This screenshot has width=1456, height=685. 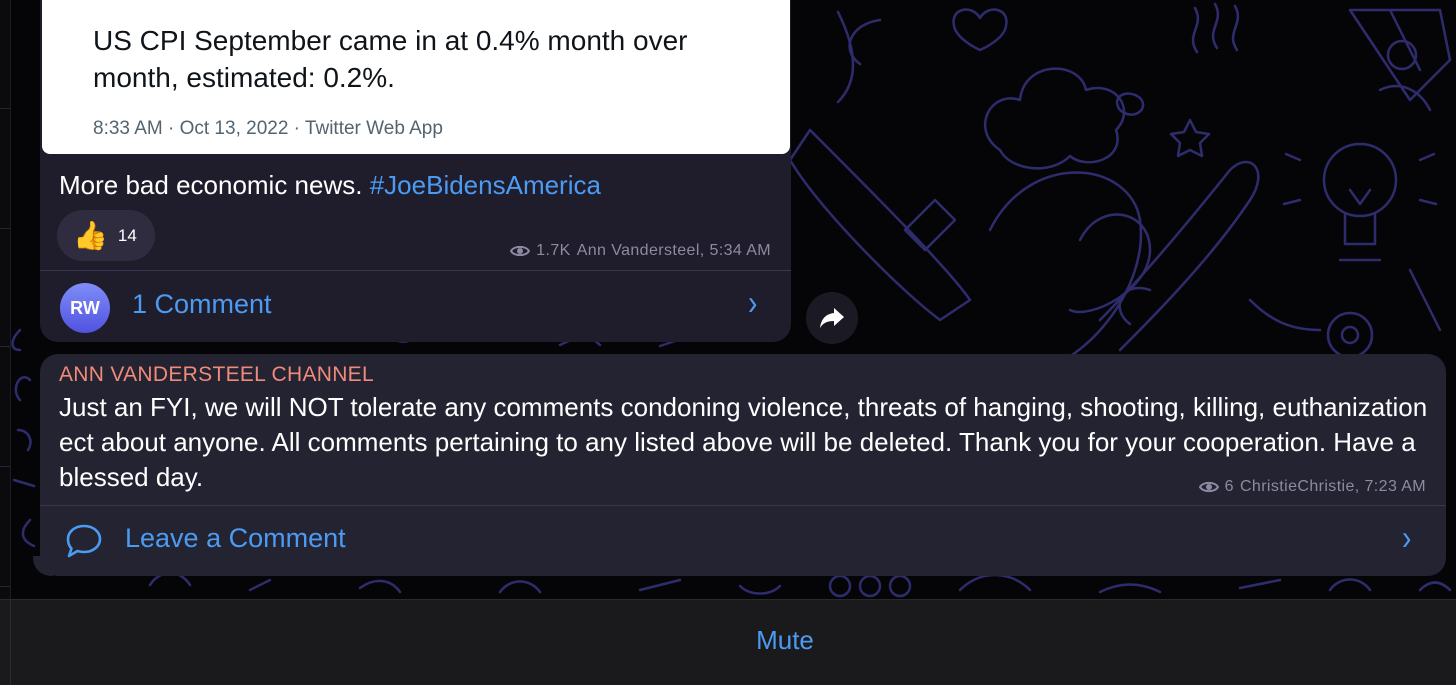 I want to click on leave-comment-button: Leave a Comment ›, so click(x=743, y=541).